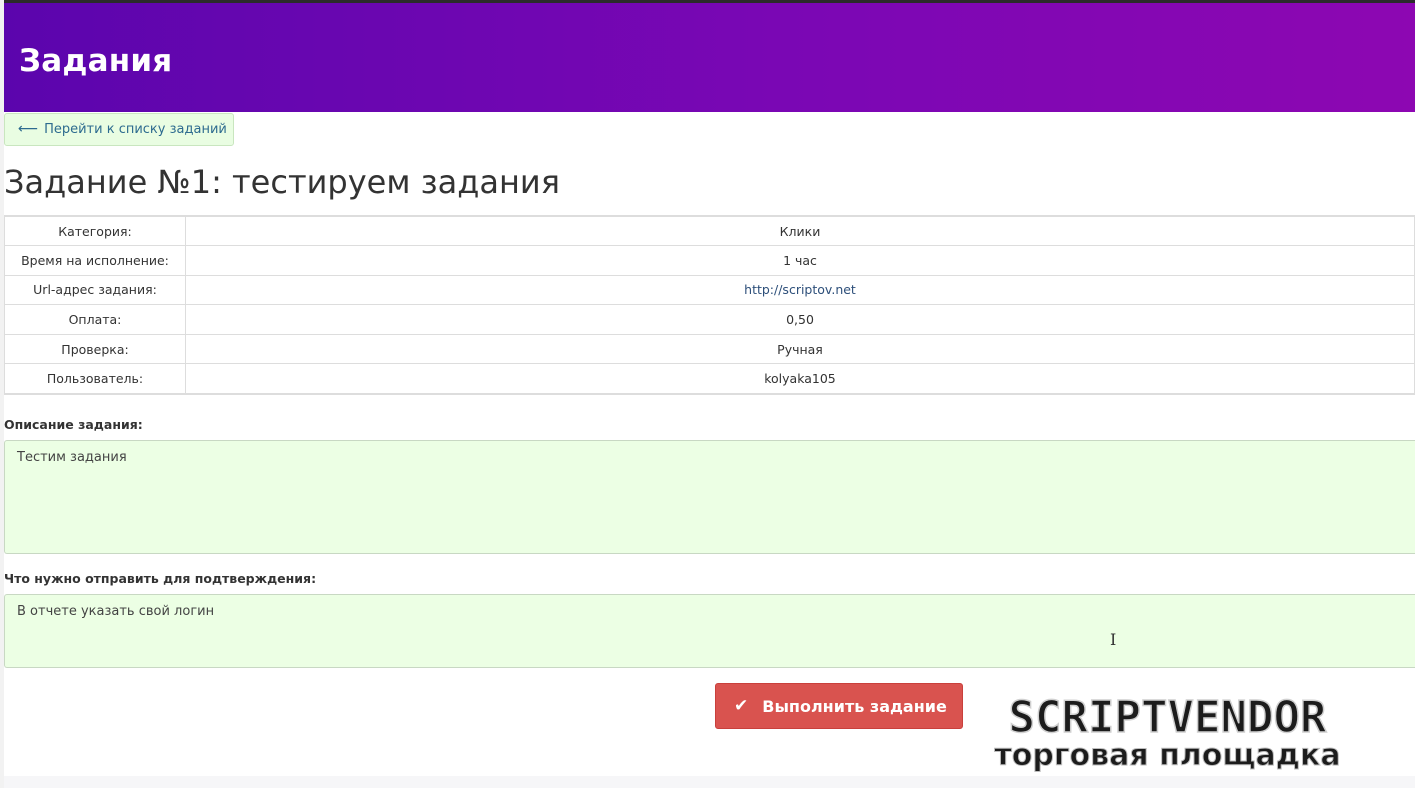  I want to click on table-row: Категория: Клики, so click(709, 231).